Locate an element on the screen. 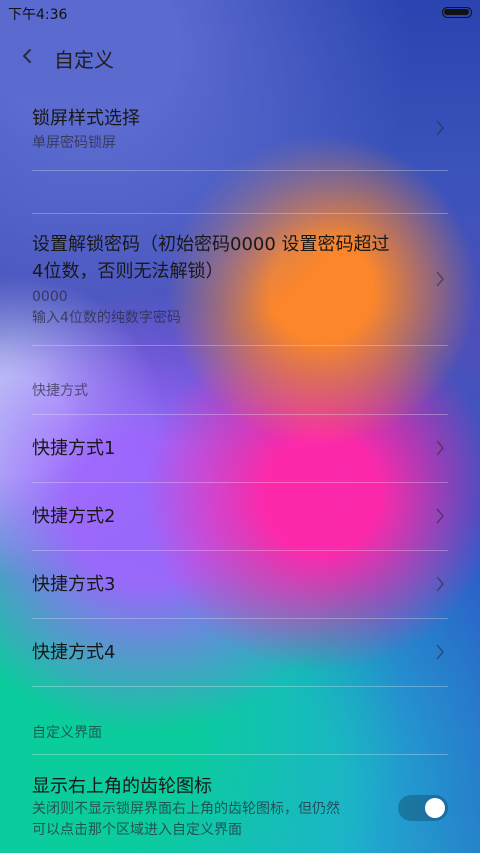 The width and height of the screenshot is (480, 853). shortcut-row-4: 快捷方式4 is located at coordinates (240, 652).